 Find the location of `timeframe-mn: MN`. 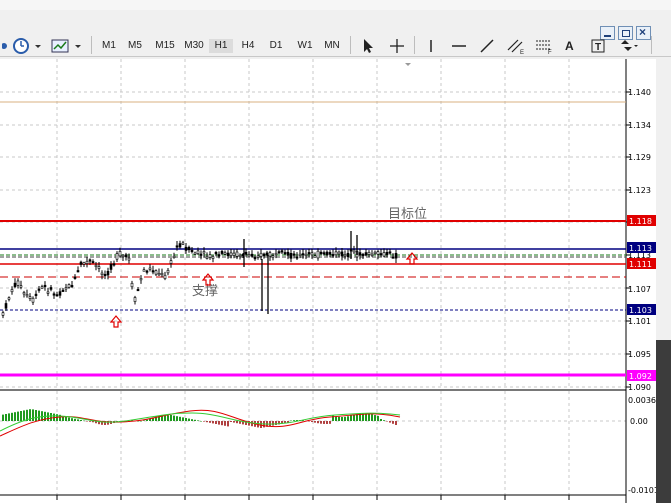

timeframe-mn: MN is located at coordinates (332, 46).